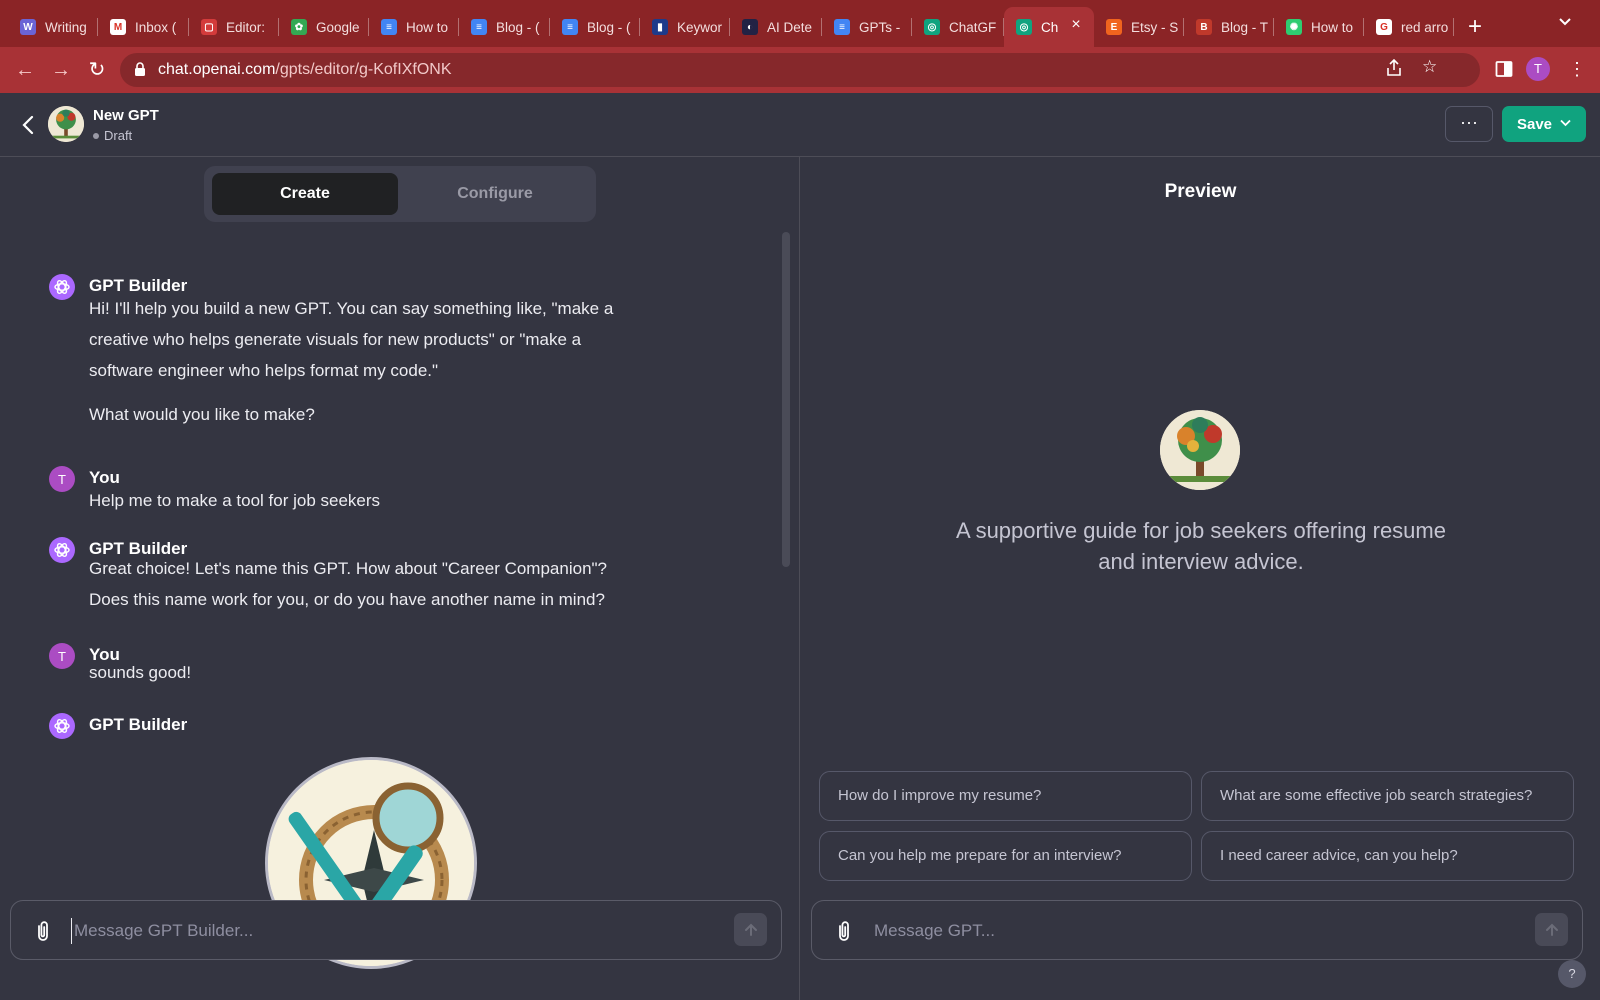  What do you see at coordinates (1565, 22) in the screenshot?
I see `tab-search-chevron-icon` at bounding box center [1565, 22].